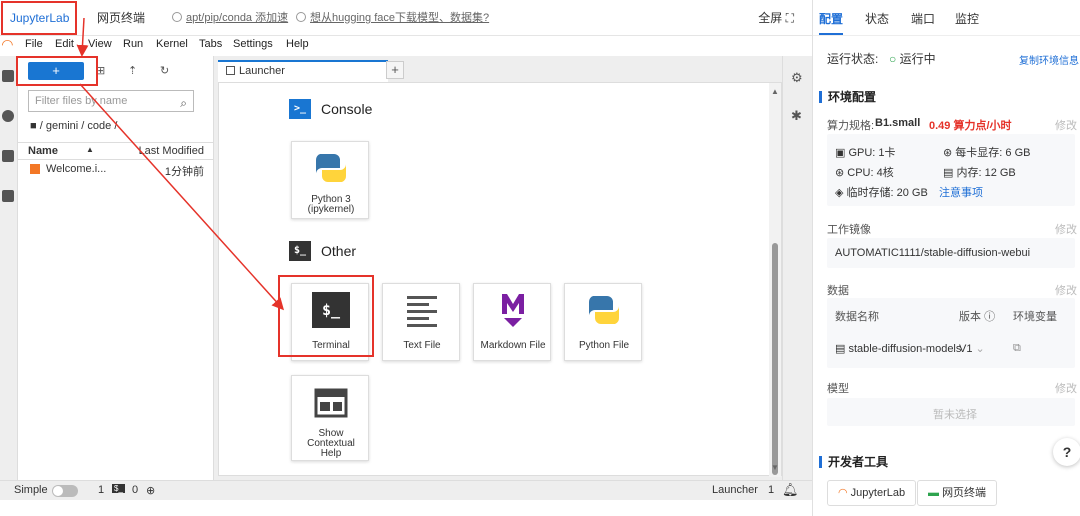  I want to click on edit-image: 修改, so click(1066, 229).